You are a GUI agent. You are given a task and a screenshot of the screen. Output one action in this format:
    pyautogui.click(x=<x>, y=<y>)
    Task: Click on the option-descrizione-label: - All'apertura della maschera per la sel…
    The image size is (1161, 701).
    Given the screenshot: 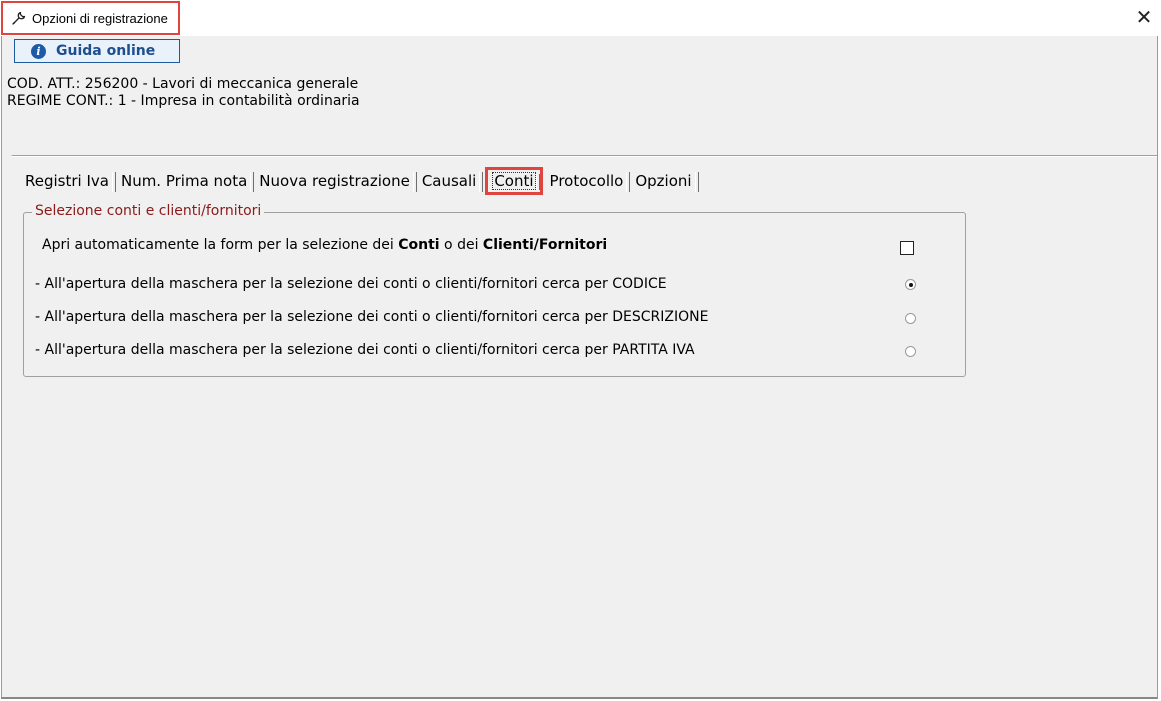 What is the action you would take?
    pyautogui.click(x=372, y=317)
    